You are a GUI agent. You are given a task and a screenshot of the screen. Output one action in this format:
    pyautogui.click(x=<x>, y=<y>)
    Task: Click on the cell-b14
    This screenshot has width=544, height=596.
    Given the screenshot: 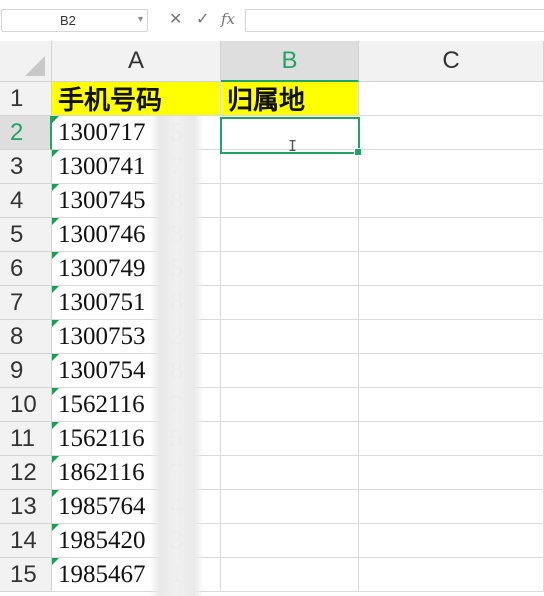 What is the action you would take?
    pyautogui.click(x=290, y=541)
    